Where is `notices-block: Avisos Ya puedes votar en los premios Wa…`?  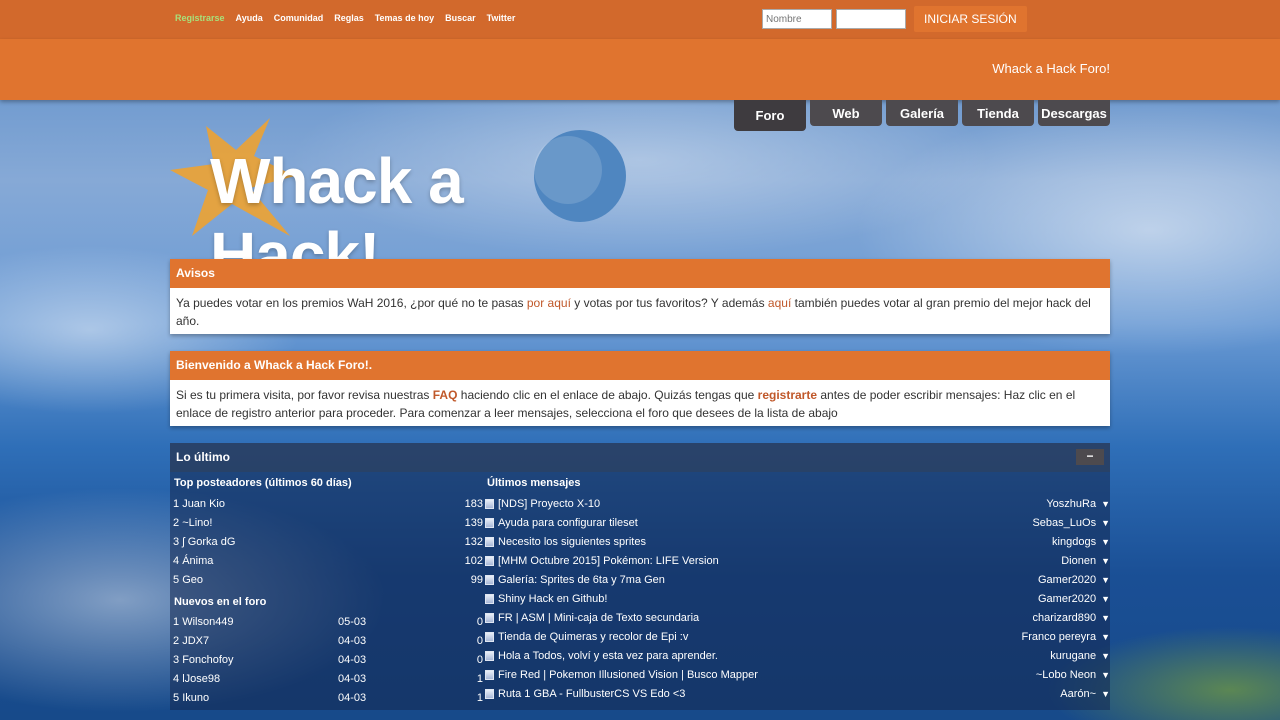 notices-block: Avisos Ya puedes votar en los premios Wa… is located at coordinates (640, 296).